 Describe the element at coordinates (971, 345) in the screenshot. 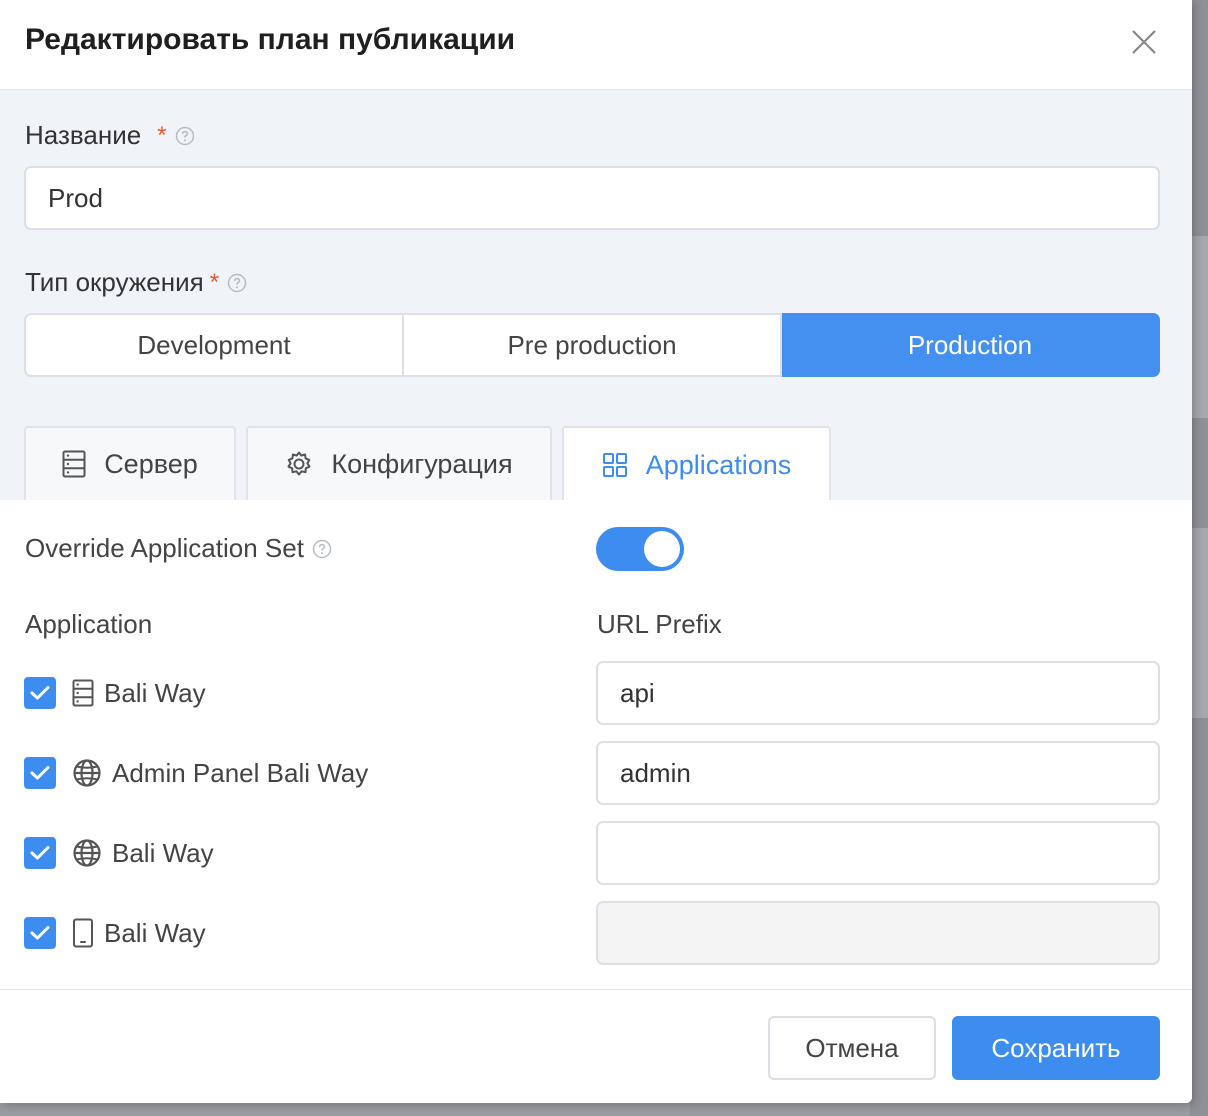

I see `env-option-production: Production` at that location.